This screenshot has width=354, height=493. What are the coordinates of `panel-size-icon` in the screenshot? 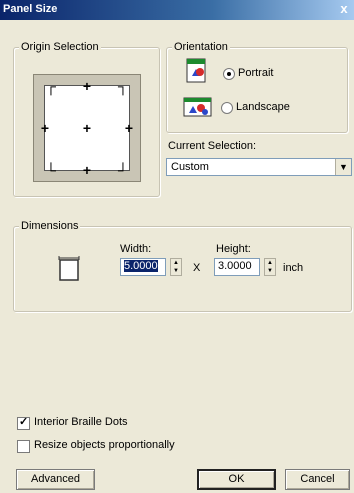 It's located at (69, 268).